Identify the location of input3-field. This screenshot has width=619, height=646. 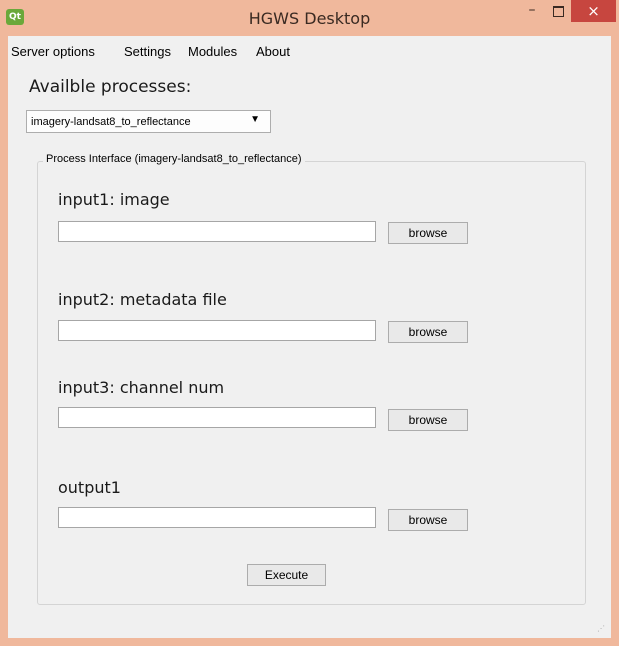
(217, 417).